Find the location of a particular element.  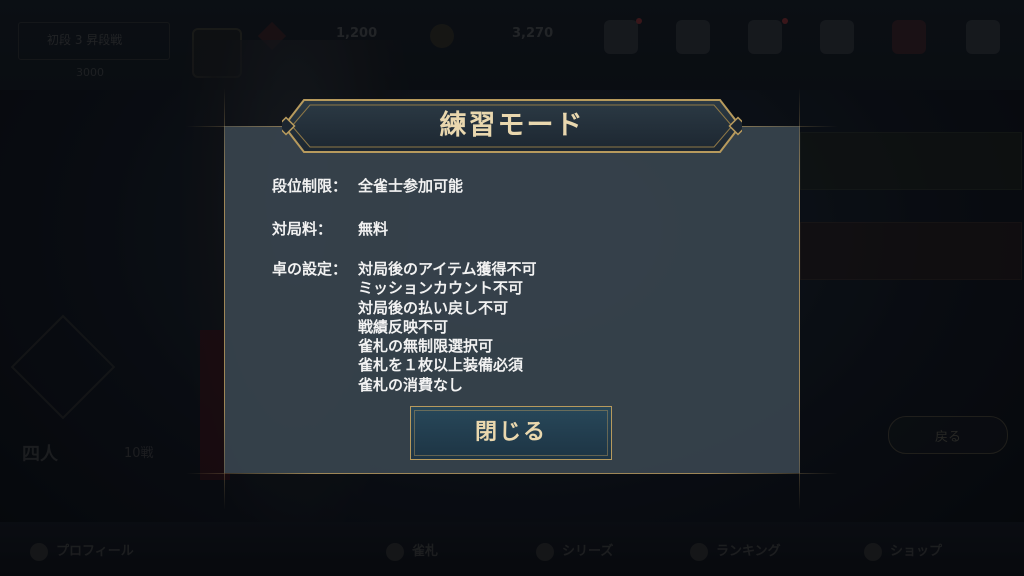

title-banner: 練習モード is located at coordinates (512, 126).